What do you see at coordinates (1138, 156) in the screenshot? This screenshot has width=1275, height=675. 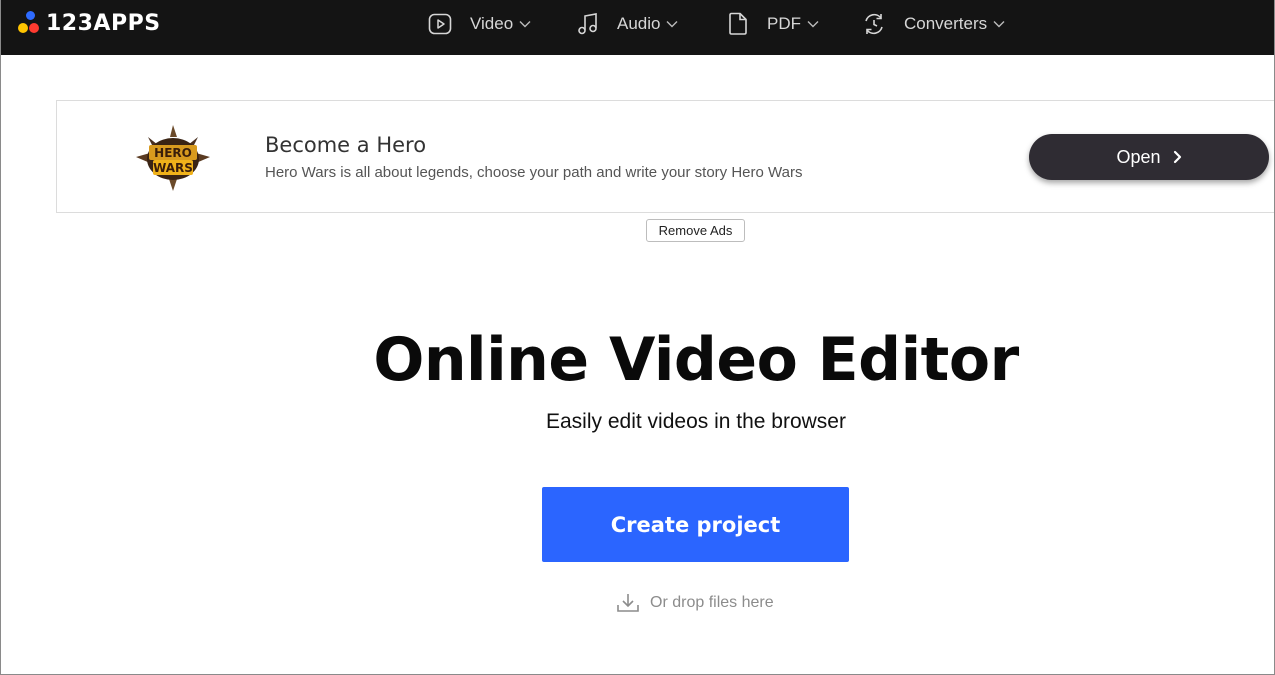 I see `ad-open-label: Open` at bounding box center [1138, 156].